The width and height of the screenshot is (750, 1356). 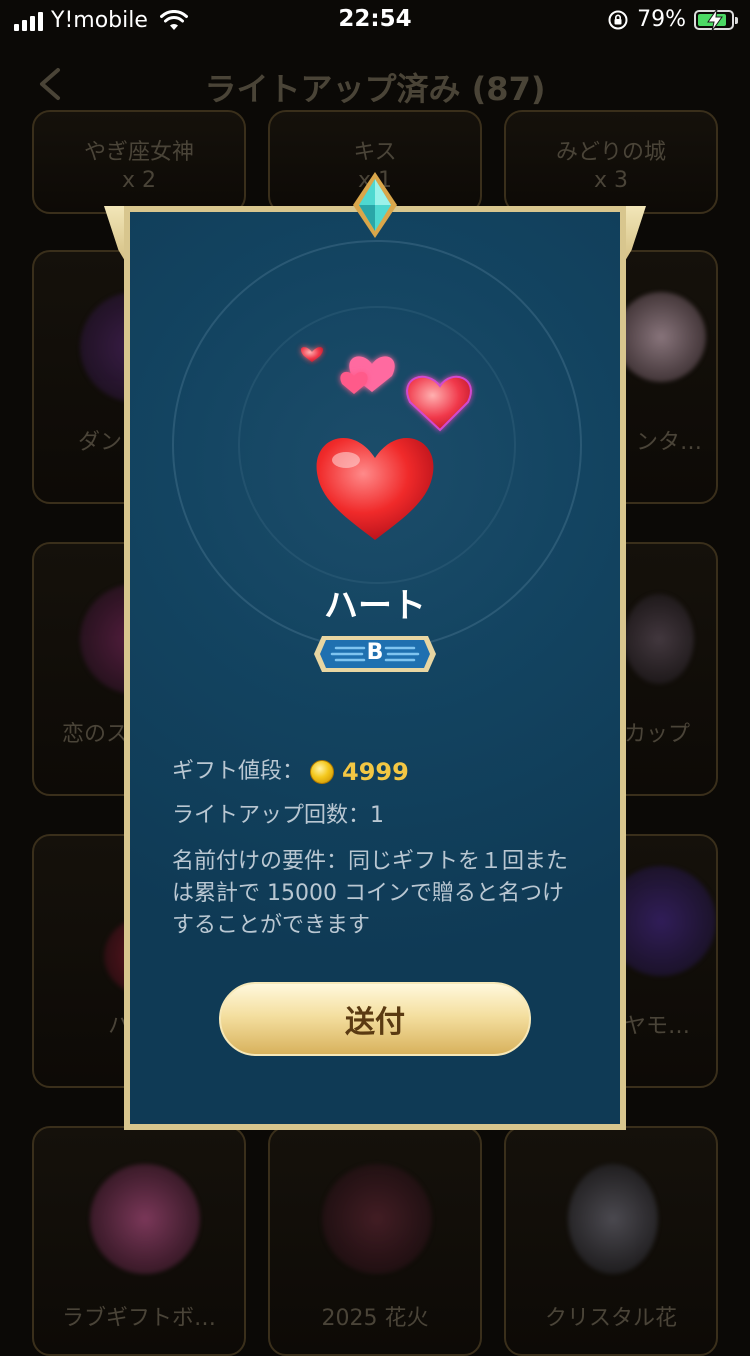 What do you see at coordinates (386, 443) in the screenshot?
I see `heart-gift-icon` at bounding box center [386, 443].